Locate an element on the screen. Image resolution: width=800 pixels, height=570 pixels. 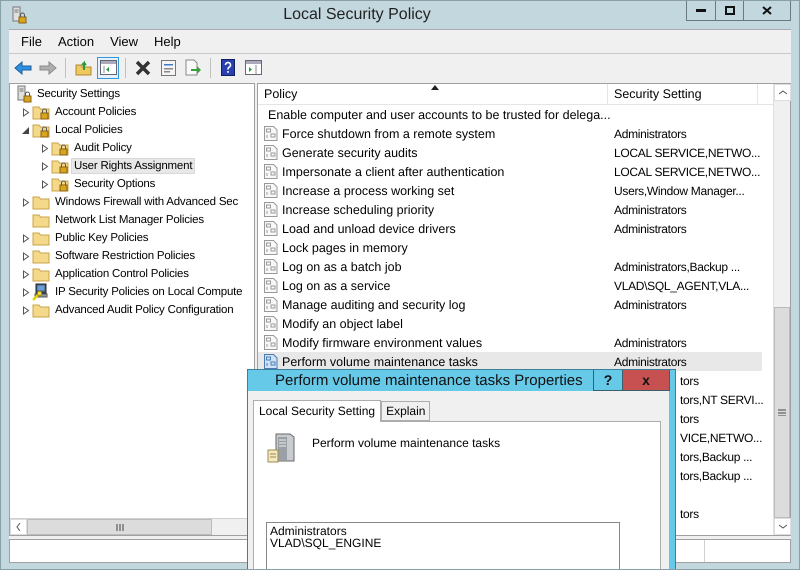
help-button: ? is located at coordinates (608, 380).